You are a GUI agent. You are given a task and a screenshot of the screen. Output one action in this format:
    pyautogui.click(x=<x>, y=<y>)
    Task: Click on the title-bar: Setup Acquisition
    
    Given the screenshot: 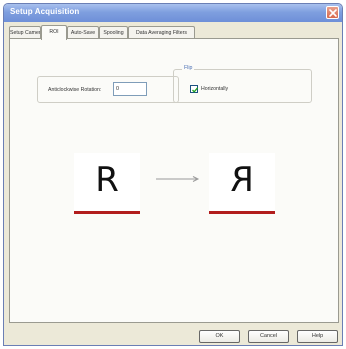 What is the action you would take?
    pyautogui.click(x=173, y=13)
    